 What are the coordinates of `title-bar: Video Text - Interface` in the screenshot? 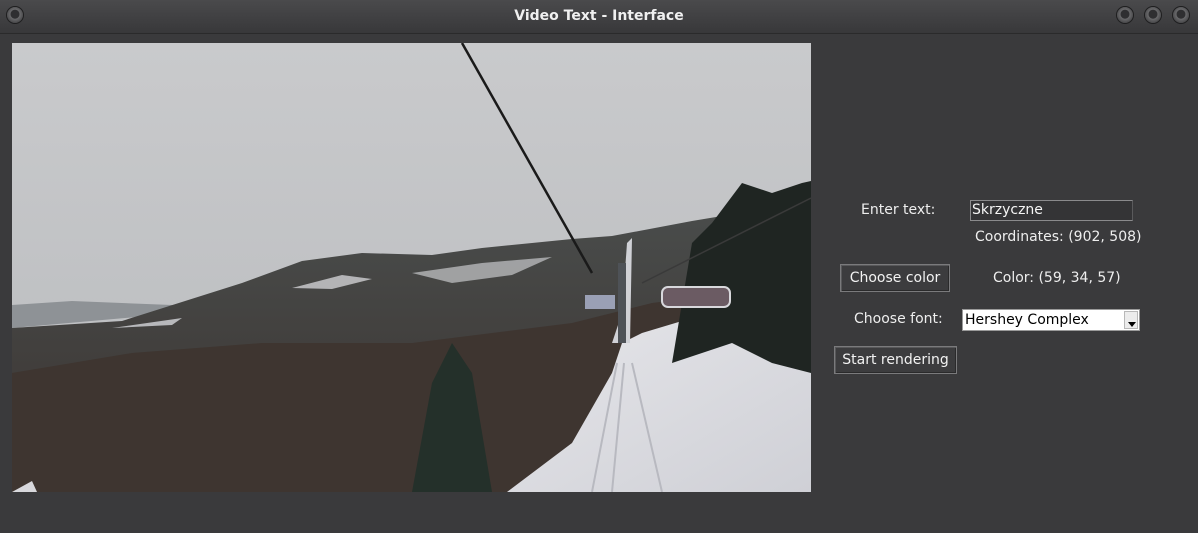 It's located at (599, 17).